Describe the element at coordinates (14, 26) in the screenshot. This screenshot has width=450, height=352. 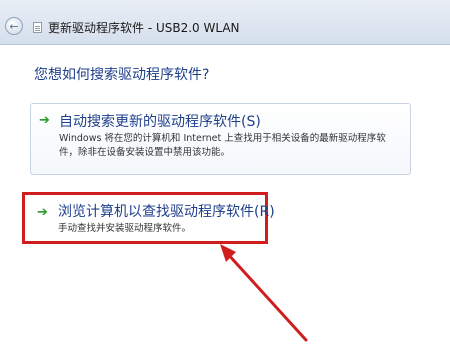
I see `back-arrow-icon: ←` at that location.